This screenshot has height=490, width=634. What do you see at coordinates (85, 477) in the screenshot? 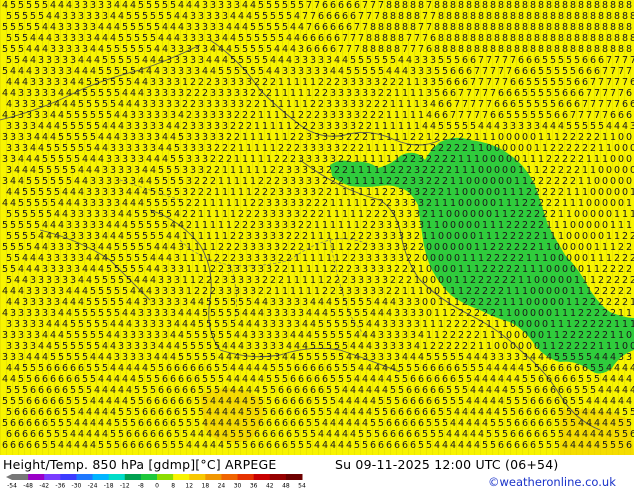
I see `scale-swatch` at bounding box center [85, 477].